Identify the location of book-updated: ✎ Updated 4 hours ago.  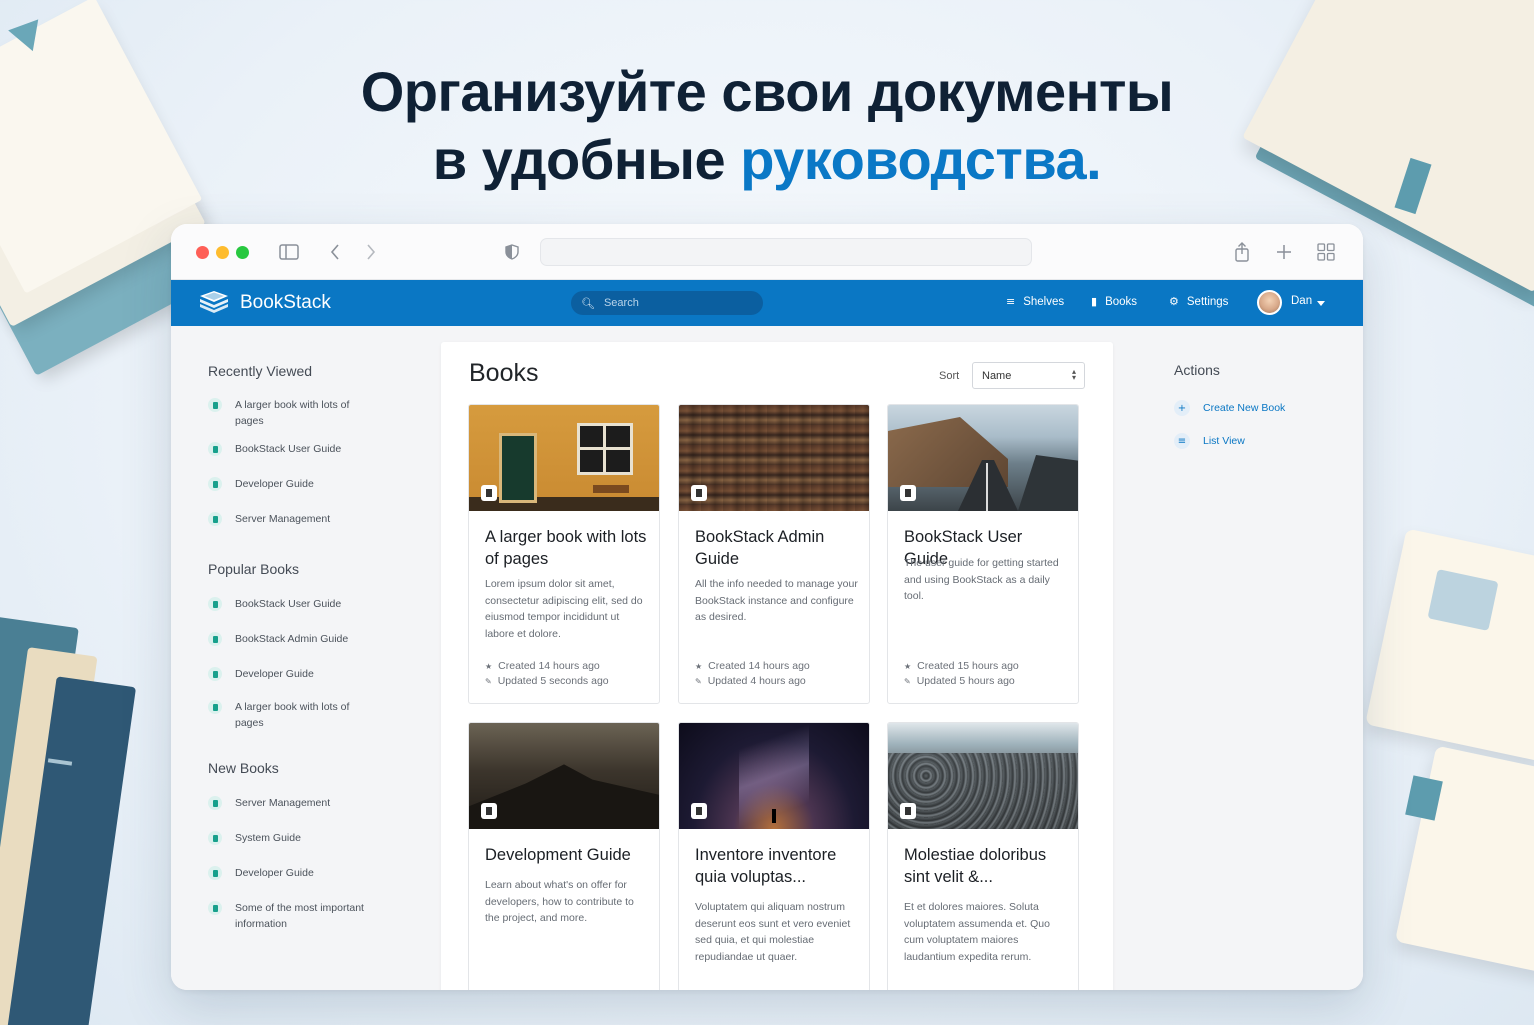
(750, 681).